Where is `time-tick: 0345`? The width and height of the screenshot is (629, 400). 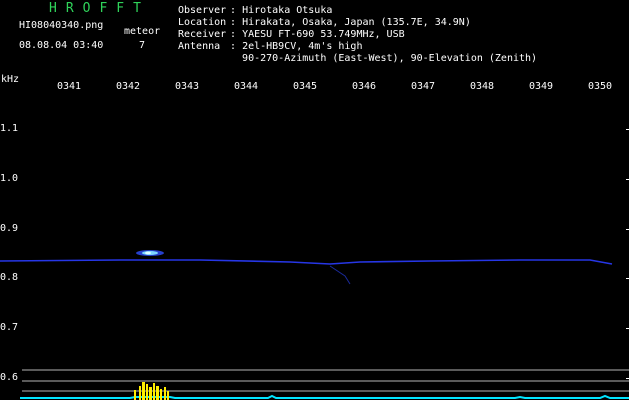 time-tick: 0345 is located at coordinates (305, 86).